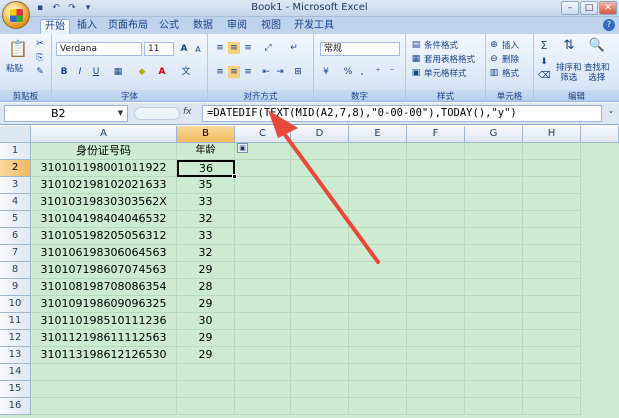  Describe the element at coordinates (378, 134) in the screenshot. I see `column-header-e: E` at that location.